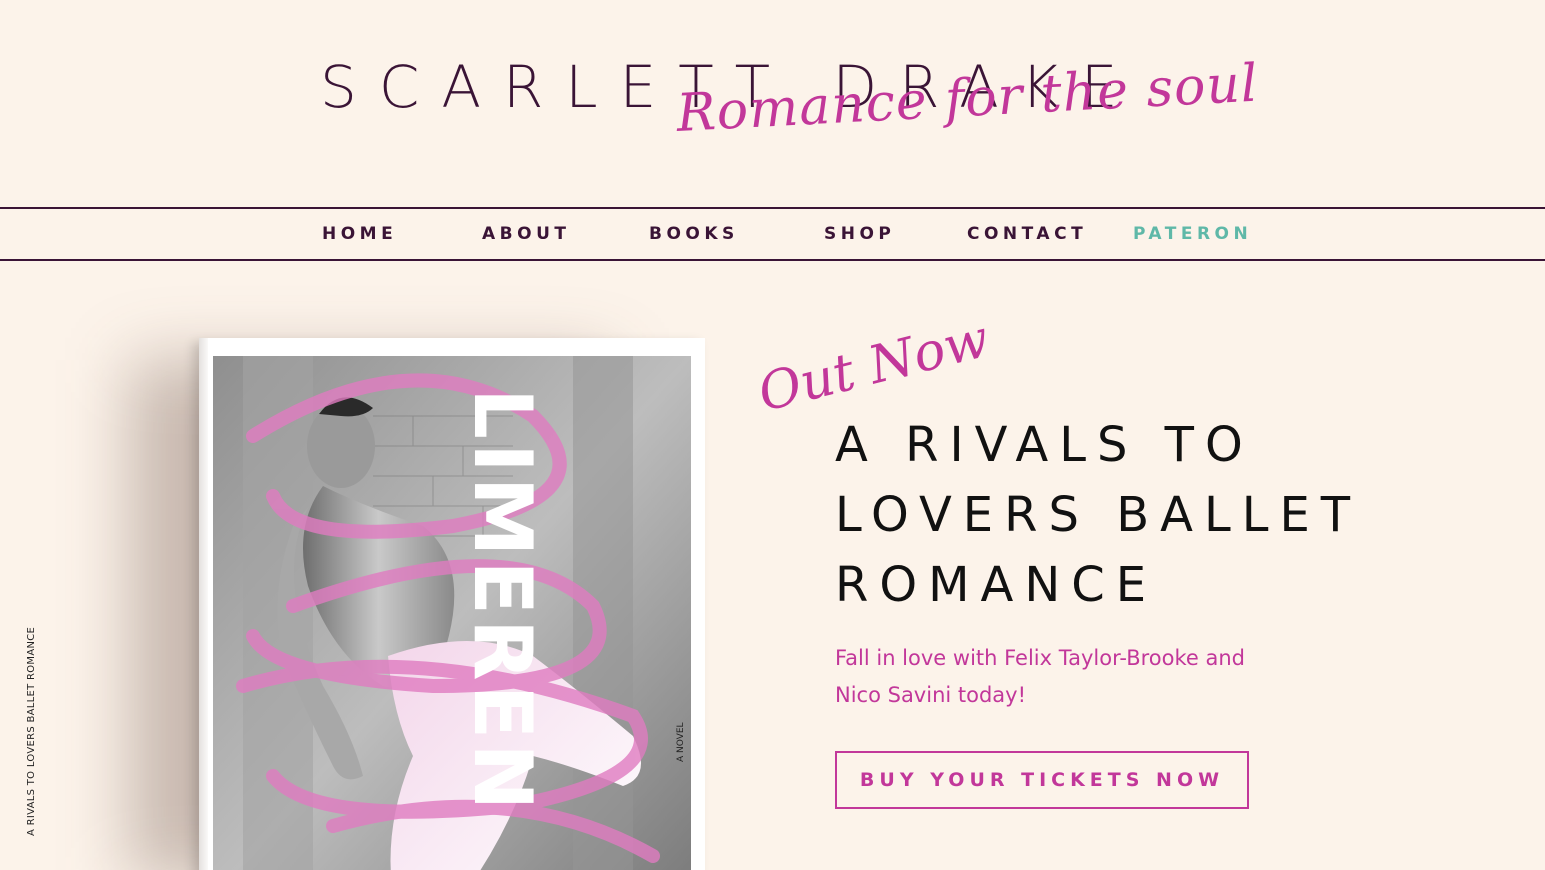  What do you see at coordinates (1098, 515) in the screenshot?
I see `hero-heading: A RIVALS TO LOVERS BALLET ROMANCE` at bounding box center [1098, 515].